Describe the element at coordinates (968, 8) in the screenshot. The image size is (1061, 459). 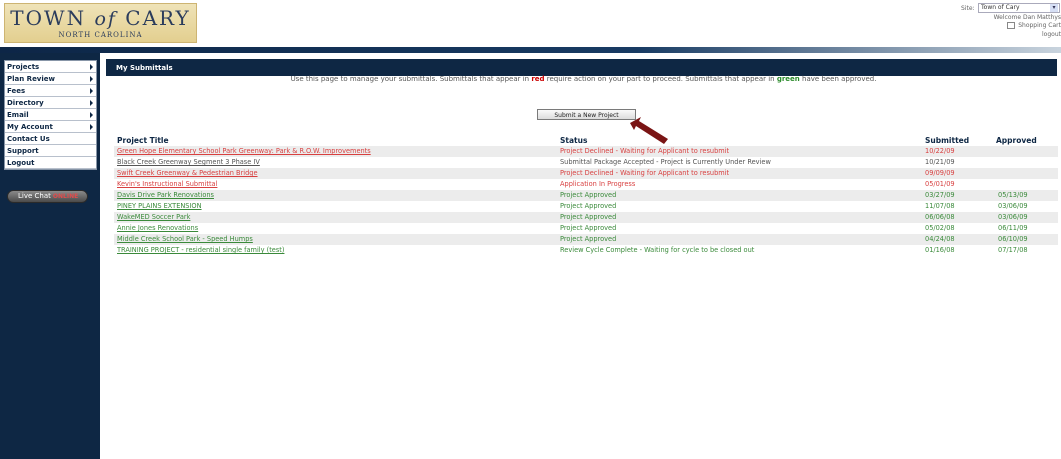
I see `site-label: Site:` at that location.